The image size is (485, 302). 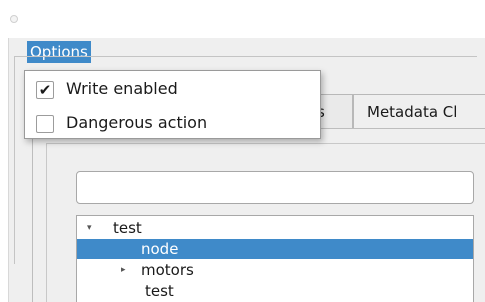 I want to click on menu-item-label: Write enabled, so click(x=122, y=88).